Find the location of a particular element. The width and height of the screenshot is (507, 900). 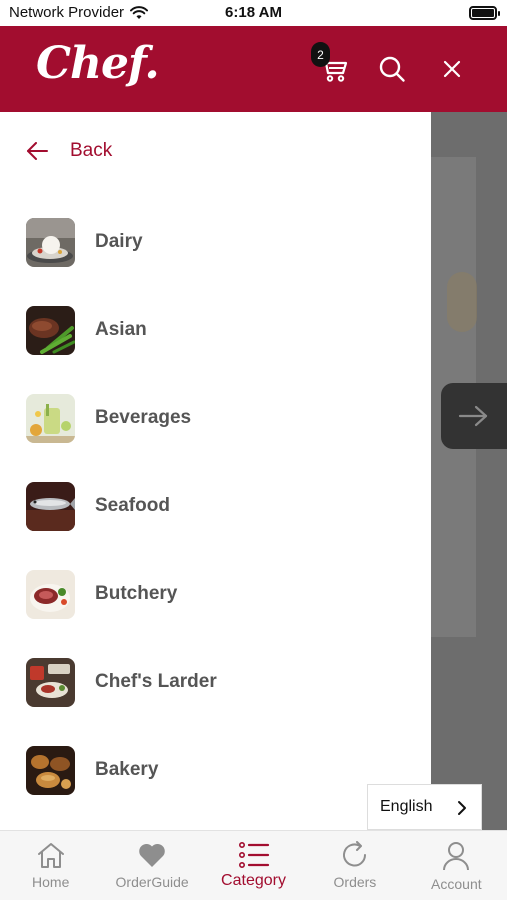

nav-account: Account is located at coordinates (456, 865).